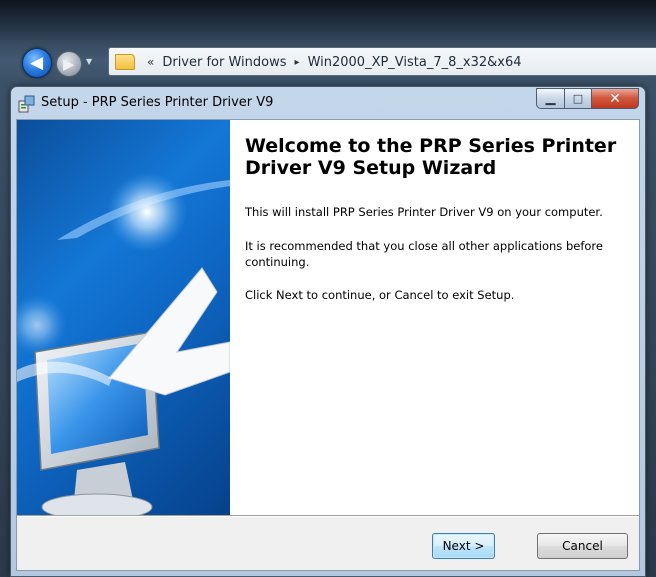 The width and height of the screenshot is (656, 577). Describe the element at coordinates (150, 62) in the screenshot. I see `breadcrumb-overflow-chevrons: «` at that location.